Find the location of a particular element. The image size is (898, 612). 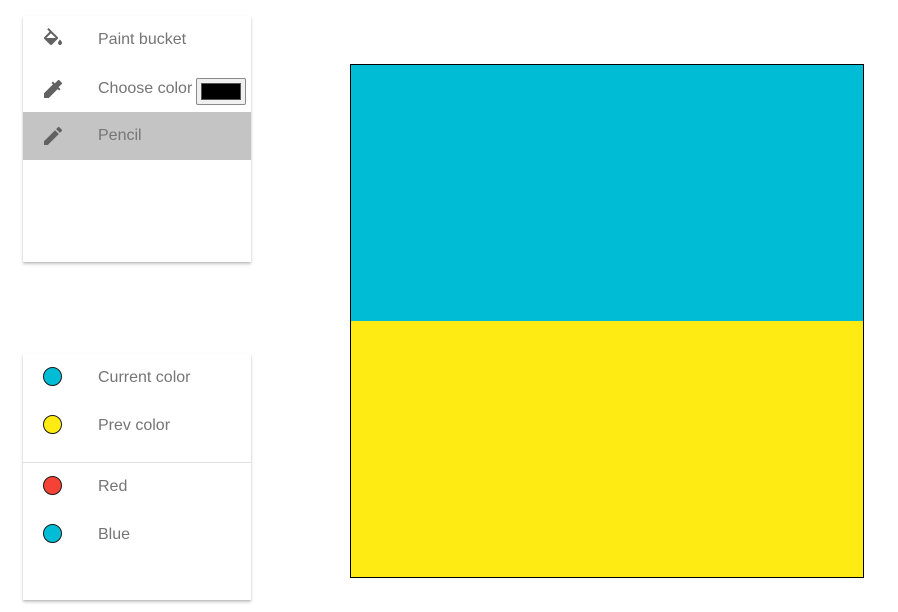

current-color-label: Current color is located at coordinates (144, 377).